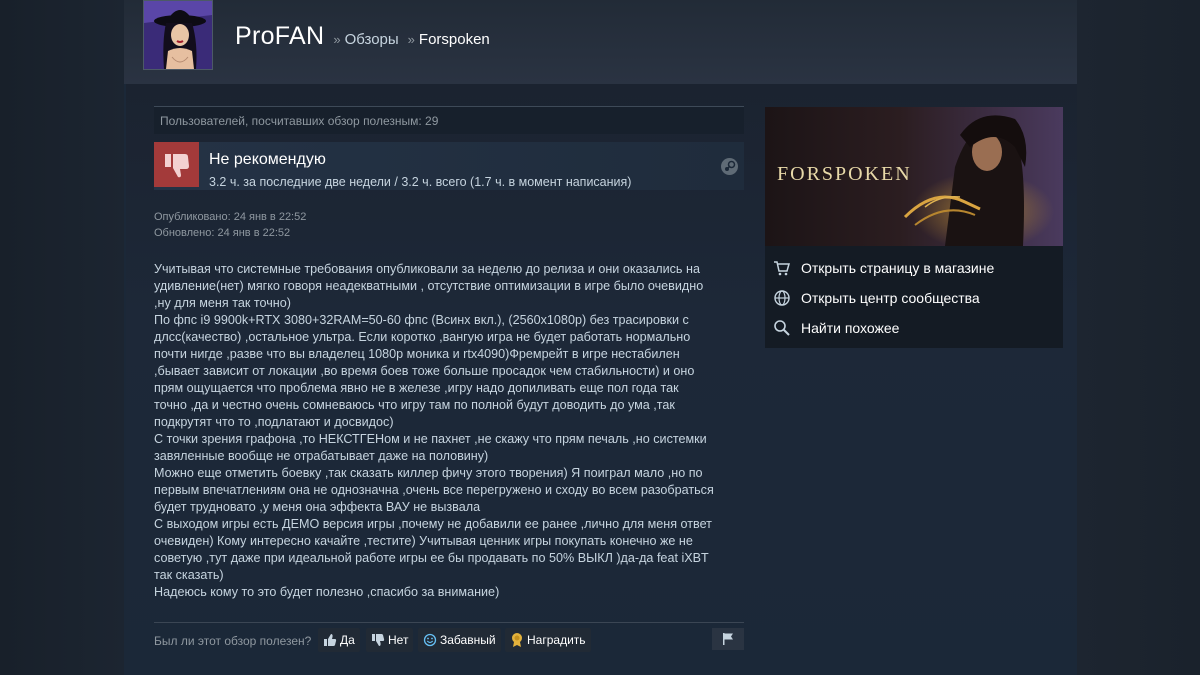 The height and width of the screenshot is (675, 1200). Describe the element at coordinates (1138, 337) in the screenshot. I see `page-background-right` at that location.